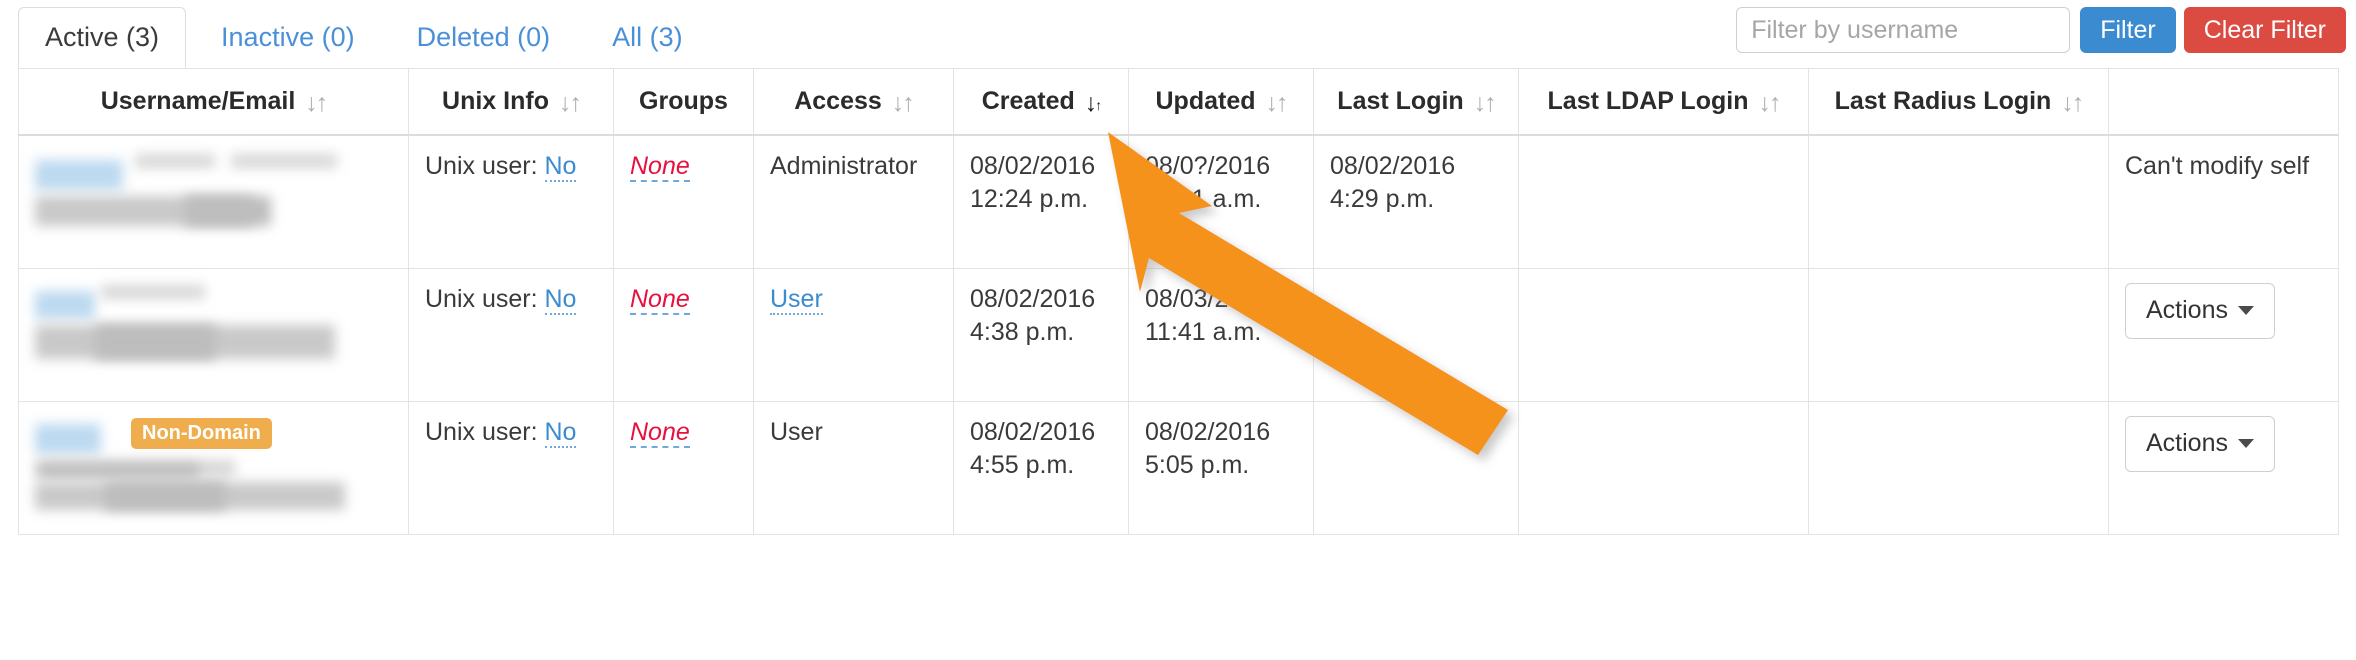  Describe the element at coordinates (495, 101) in the screenshot. I see `column-label: Unix Info` at that location.